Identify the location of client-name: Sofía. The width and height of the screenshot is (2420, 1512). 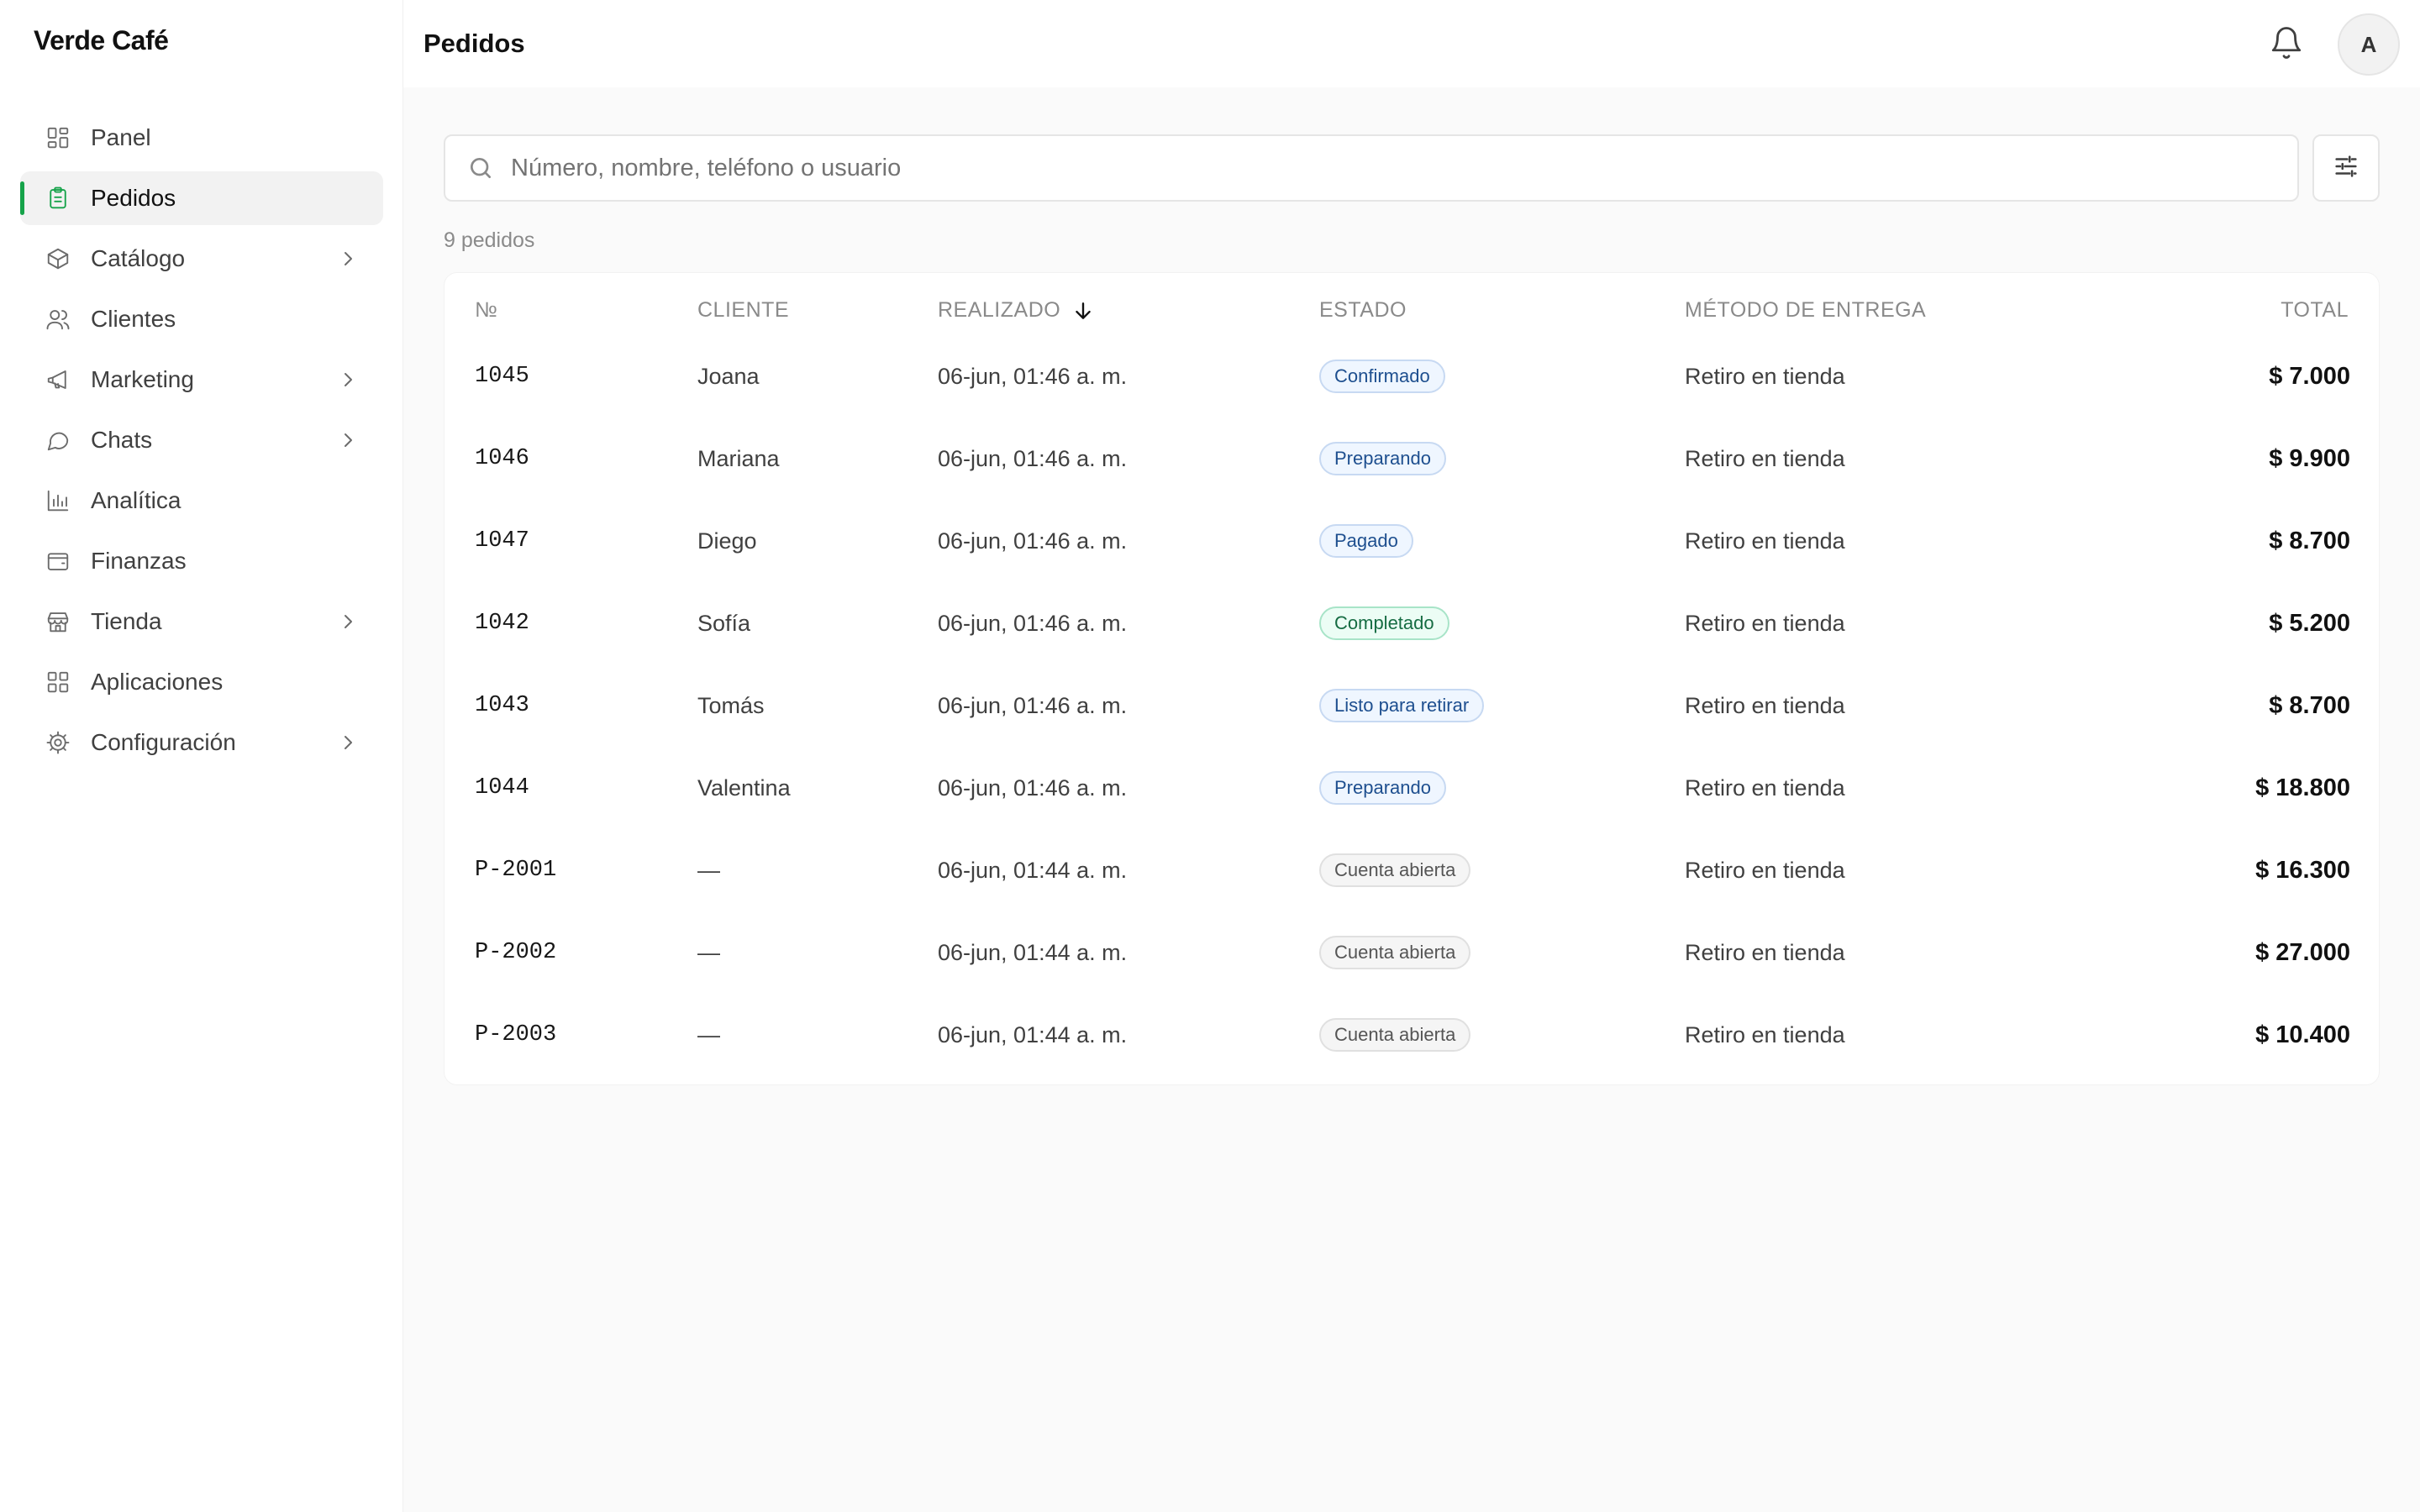
(724, 623).